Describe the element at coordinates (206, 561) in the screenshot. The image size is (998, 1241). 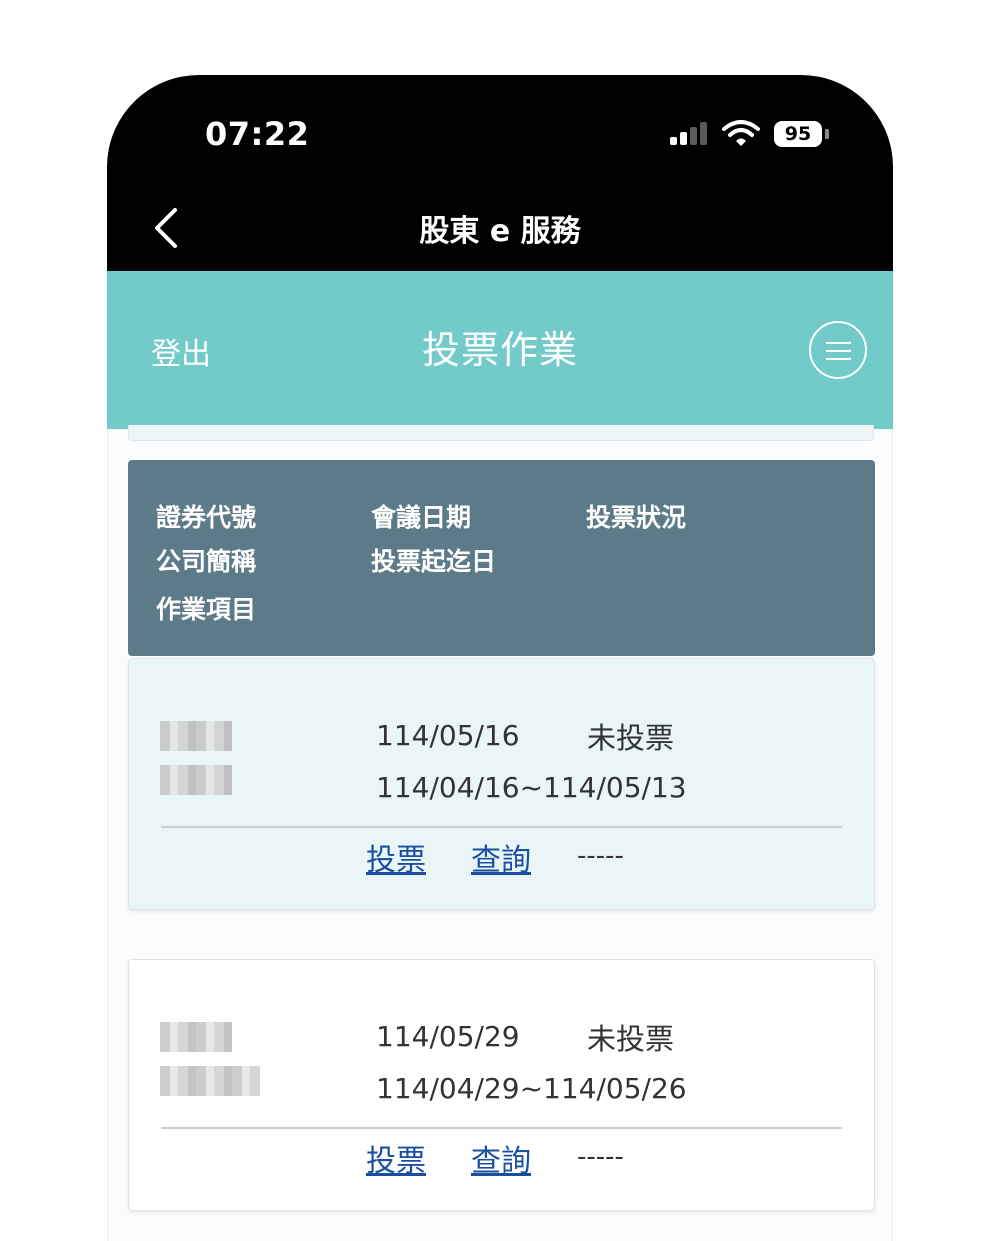
I see `header-company-name: 公司簡稱` at that location.